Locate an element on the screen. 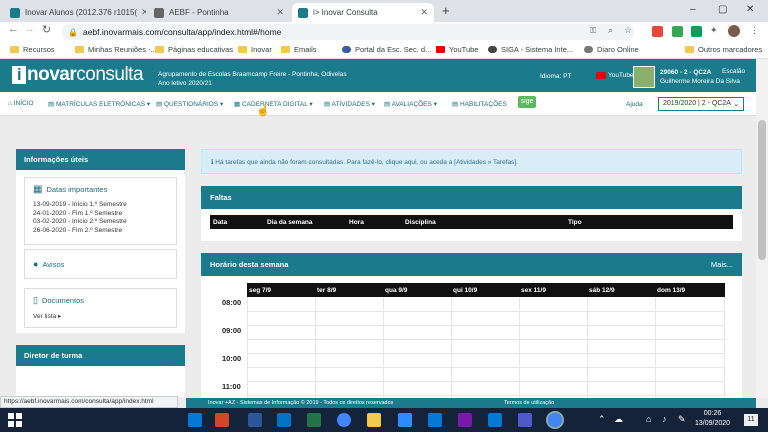 The image size is (768, 432). schedule-title: Horário desta semana is located at coordinates (249, 264).